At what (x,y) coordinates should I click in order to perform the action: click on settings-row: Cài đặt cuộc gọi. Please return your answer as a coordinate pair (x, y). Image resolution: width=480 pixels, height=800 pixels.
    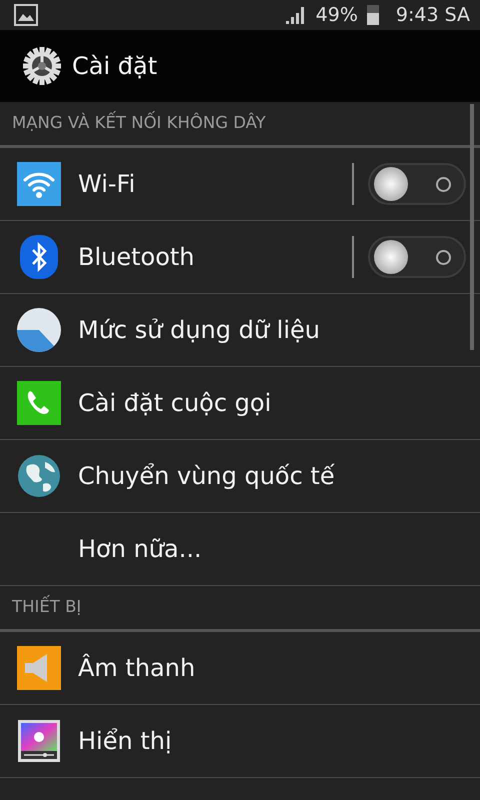
    Looking at the image, I should click on (240, 403).